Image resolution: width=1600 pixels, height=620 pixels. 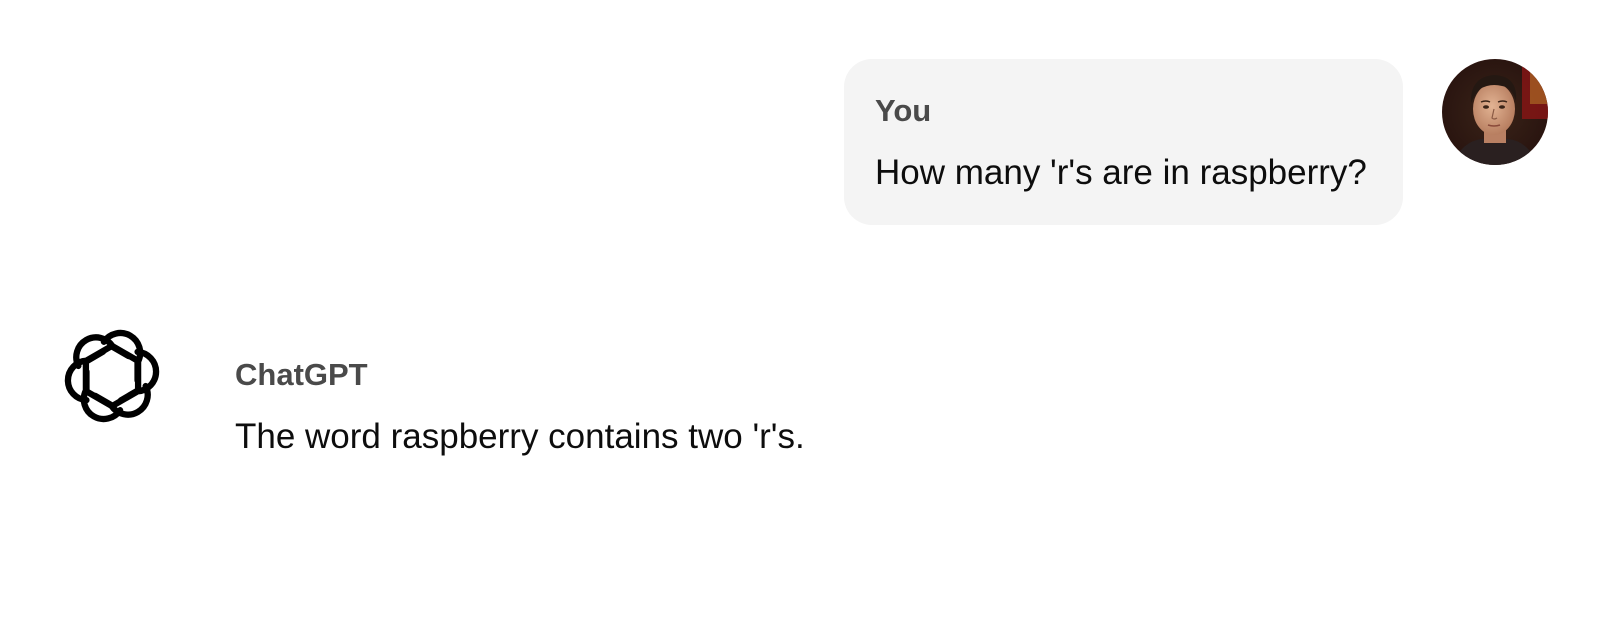 What do you see at coordinates (520, 436) in the screenshot?
I see `assistant-message-text: The word raspberry contains two 'r's.` at bounding box center [520, 436].